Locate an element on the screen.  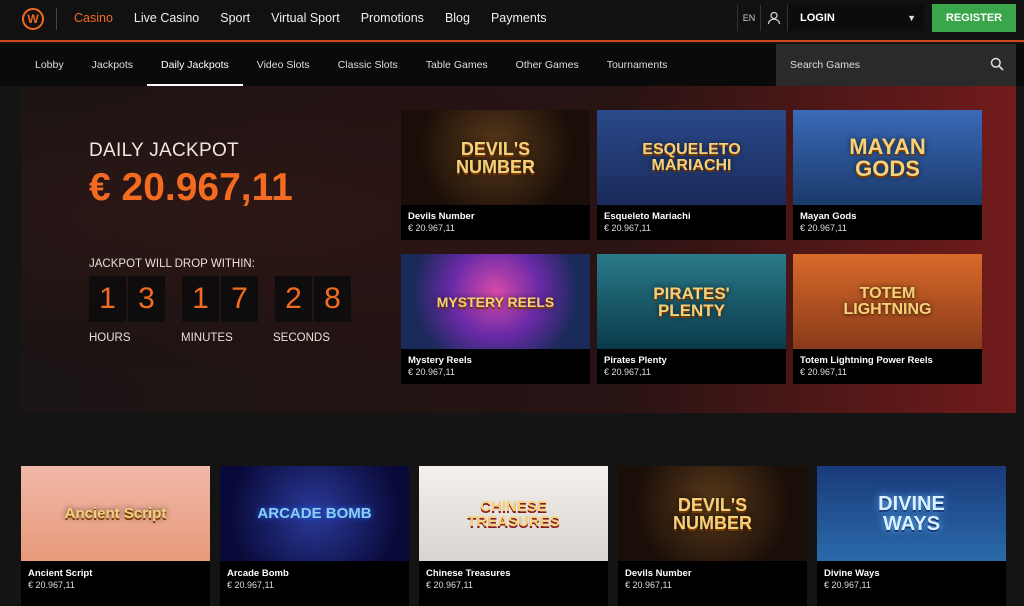
game-thumbnail: Ancient Script is located at coordinates (115, 513).